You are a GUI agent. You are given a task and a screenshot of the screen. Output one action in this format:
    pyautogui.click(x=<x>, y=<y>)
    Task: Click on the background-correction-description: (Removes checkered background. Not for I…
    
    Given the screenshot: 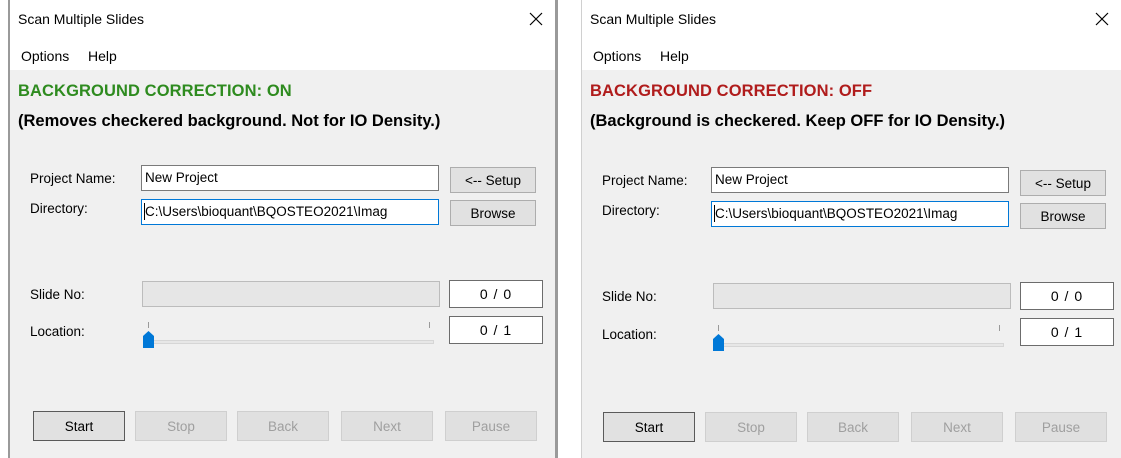 What is the action you would take?
    pyautogui.click(x=229, y=121)
    